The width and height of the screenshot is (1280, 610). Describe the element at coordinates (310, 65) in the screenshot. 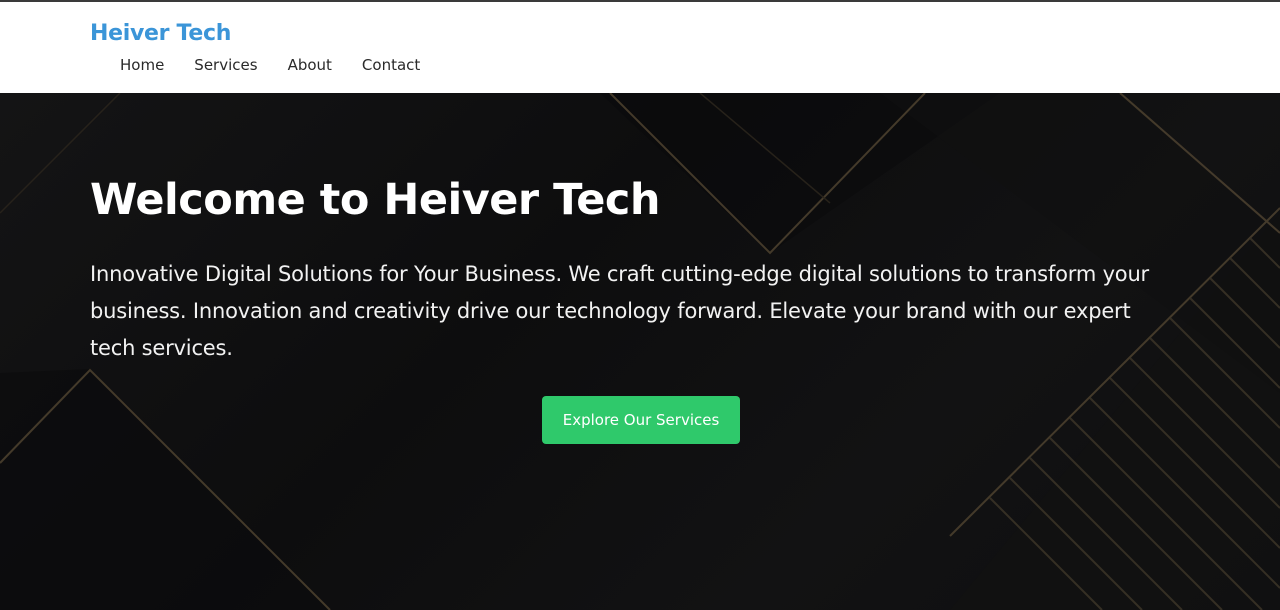

I see `nav-about-link: About` at that location.